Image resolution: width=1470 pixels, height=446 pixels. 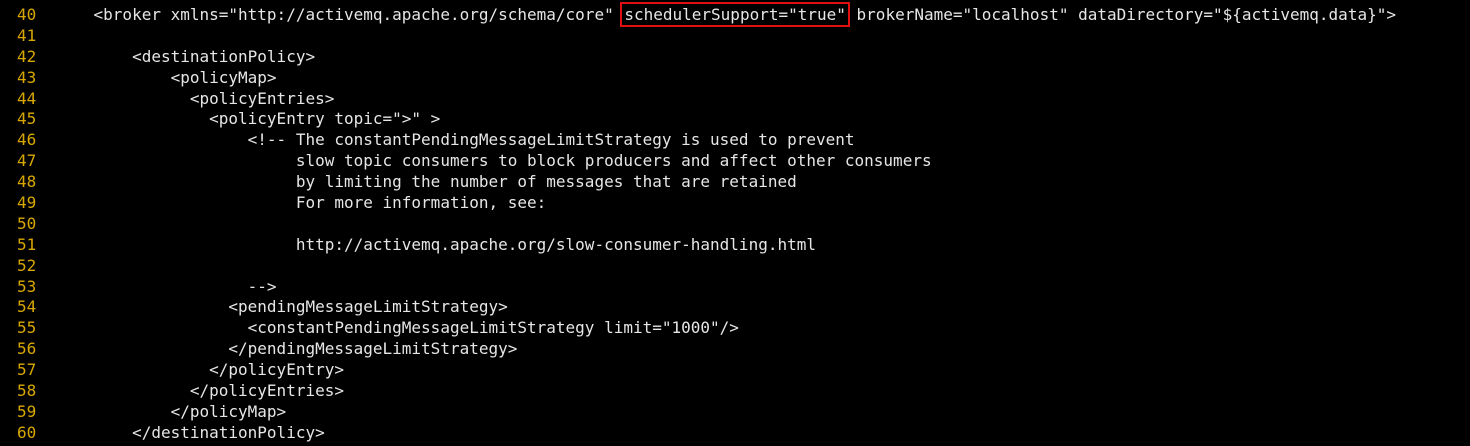 What do you see at coordinates (735, 57) in the screenshot?
I see `code-line-42: 42 <destinationPolicy>` at bounding box center [735, 57].